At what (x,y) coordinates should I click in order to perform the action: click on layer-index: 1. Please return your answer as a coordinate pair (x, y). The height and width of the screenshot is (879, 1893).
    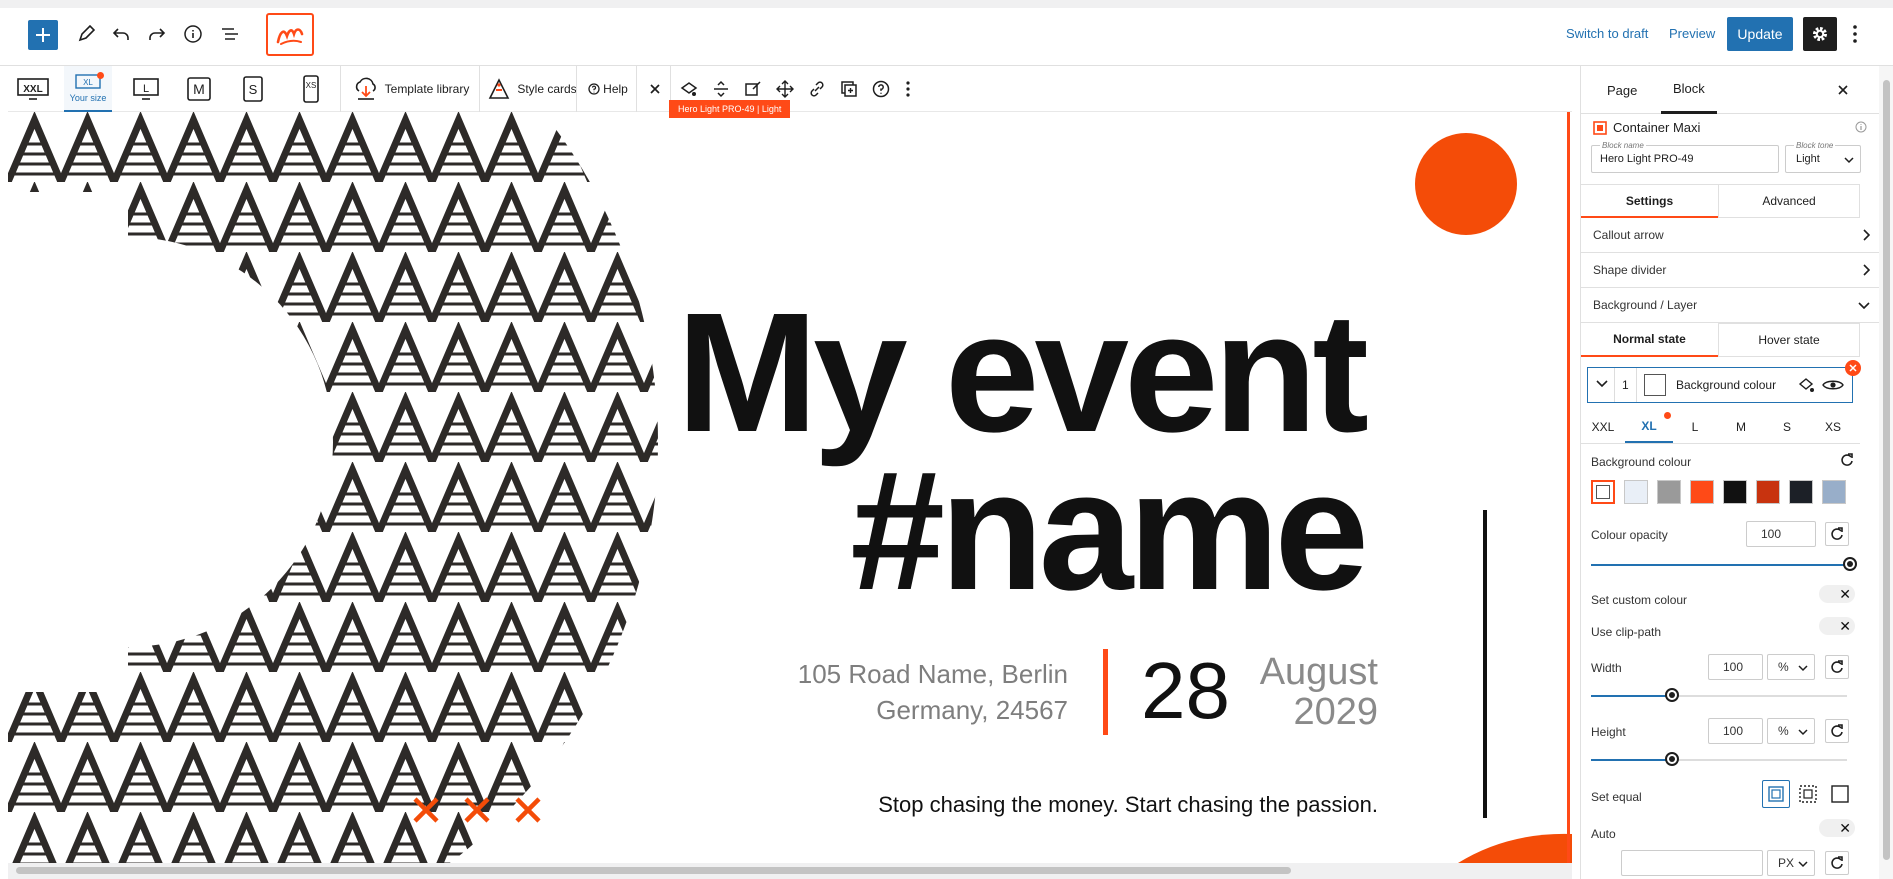
    Looking at the image, I should click on (1625, 385).